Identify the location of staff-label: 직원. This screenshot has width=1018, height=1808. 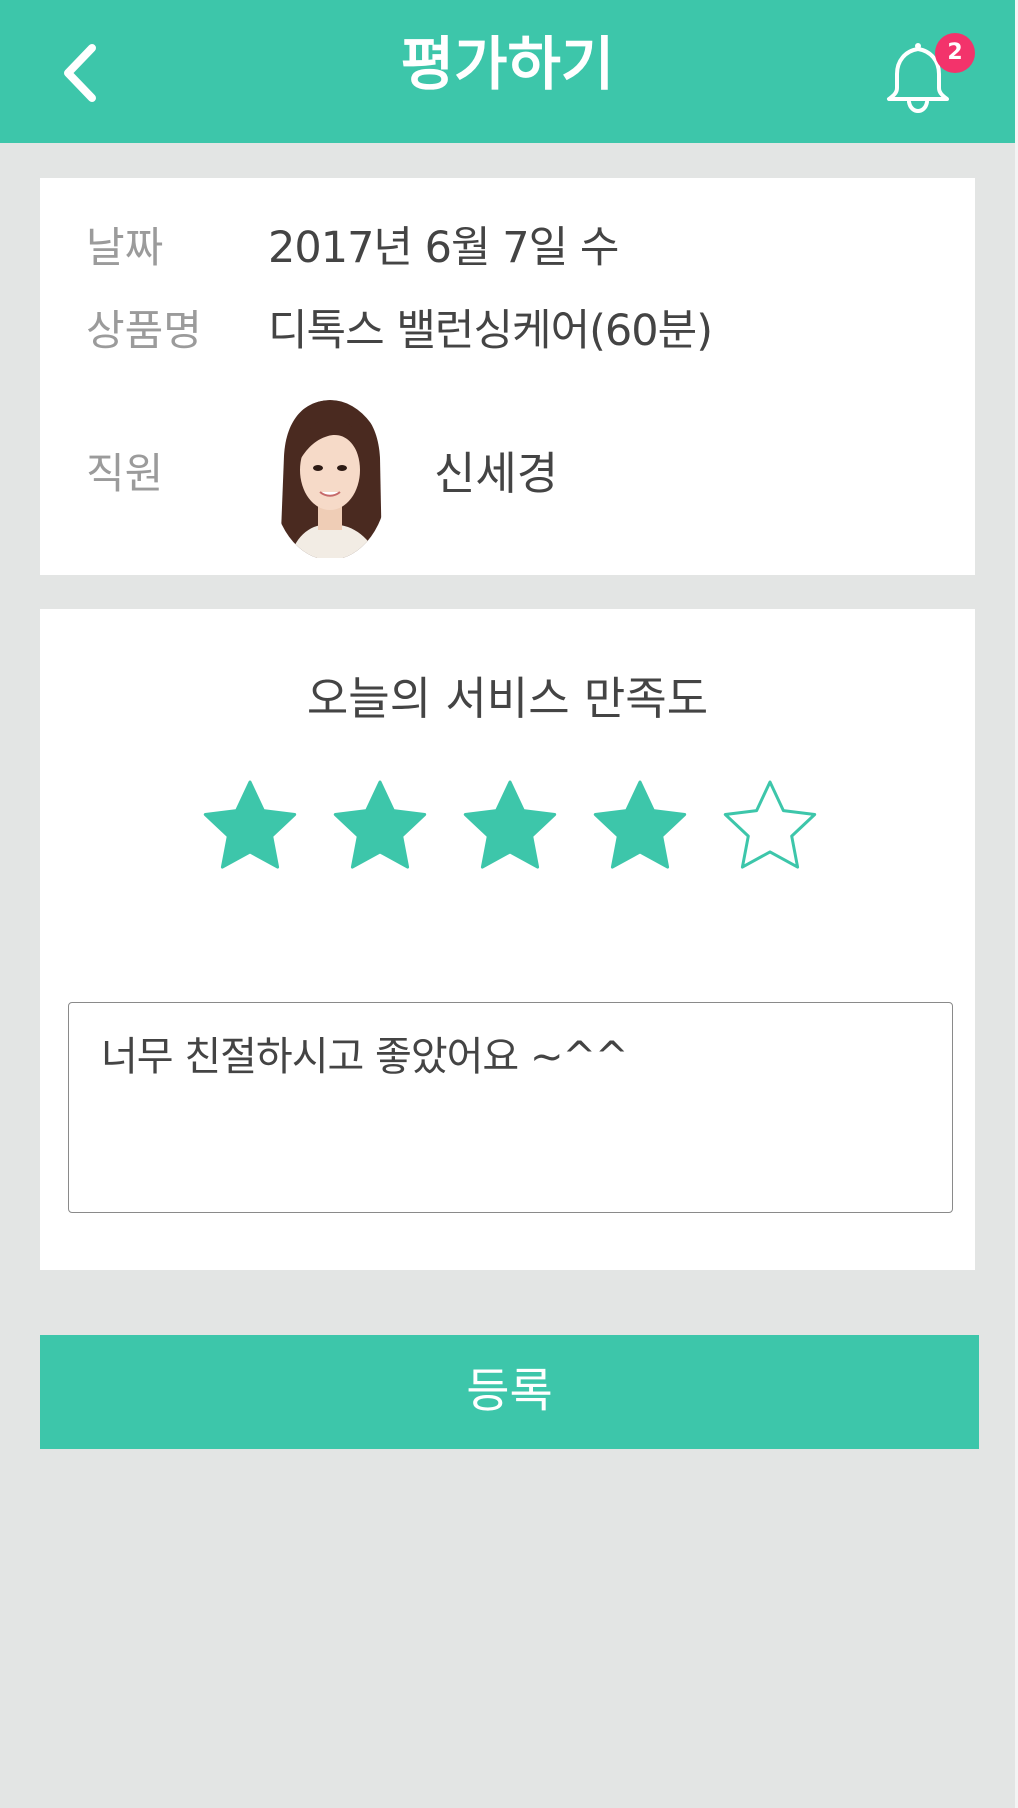
(125, 473).